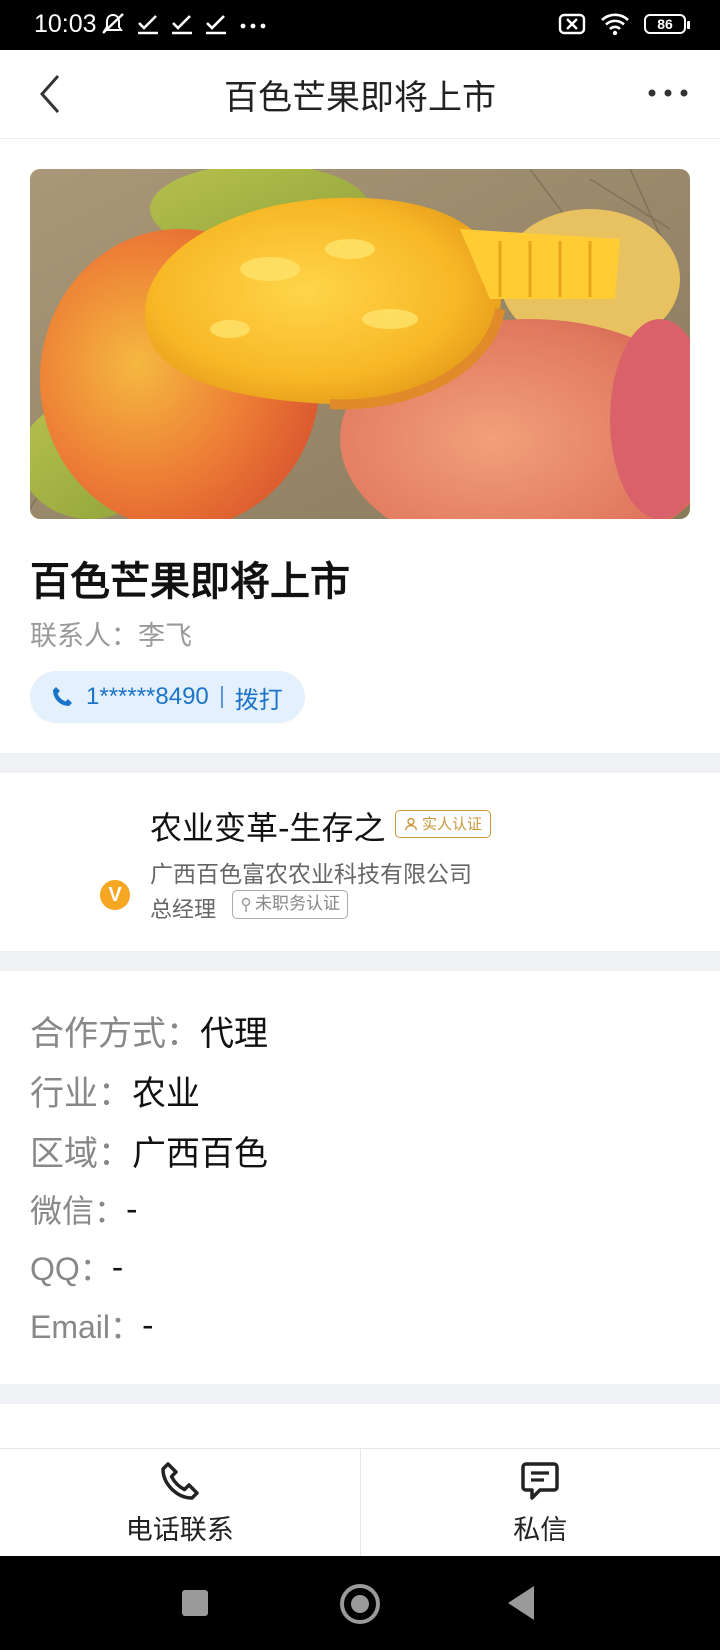  What do you see at coordinates (71, 1269) in the screenshot?
I see `detail-key: QQ：` at bounding box center [71, 1269].